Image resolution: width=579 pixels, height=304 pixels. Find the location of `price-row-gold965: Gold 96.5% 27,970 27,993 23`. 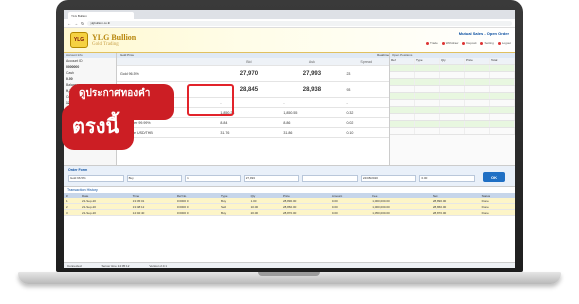

price-row-gold965: Gold 96.5% 27,970 27,993 23 is located at coordinates (253, 73).